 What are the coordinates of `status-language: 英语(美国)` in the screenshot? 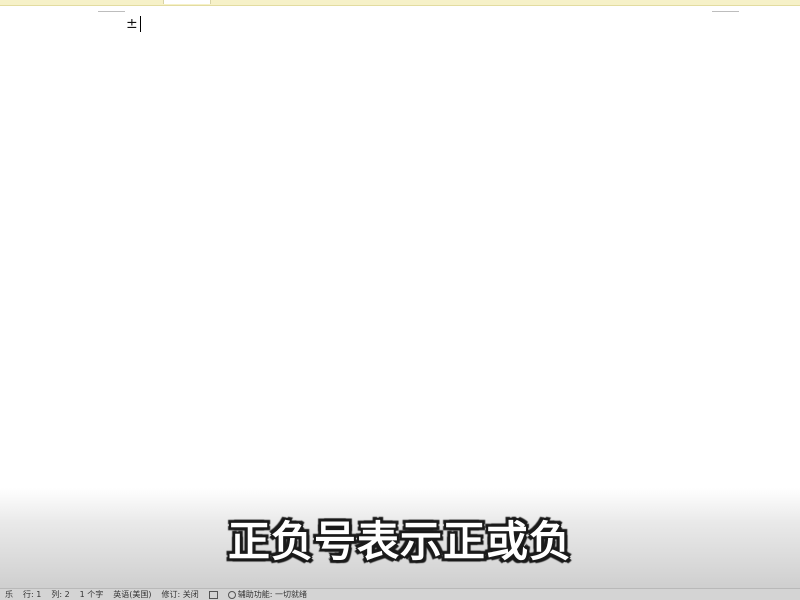 It's located at (132, 594).